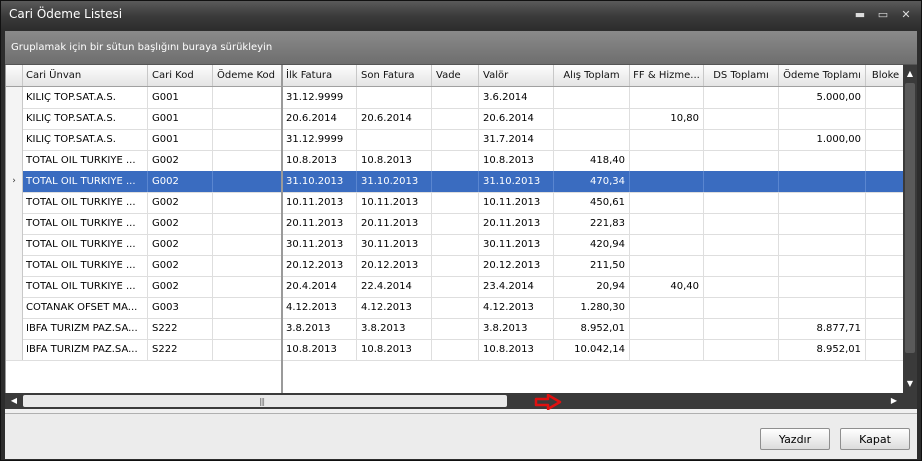 This screenshot has height=461, width=922. I want to click on cell-valor: 31.10.2013, so click(516, 181).